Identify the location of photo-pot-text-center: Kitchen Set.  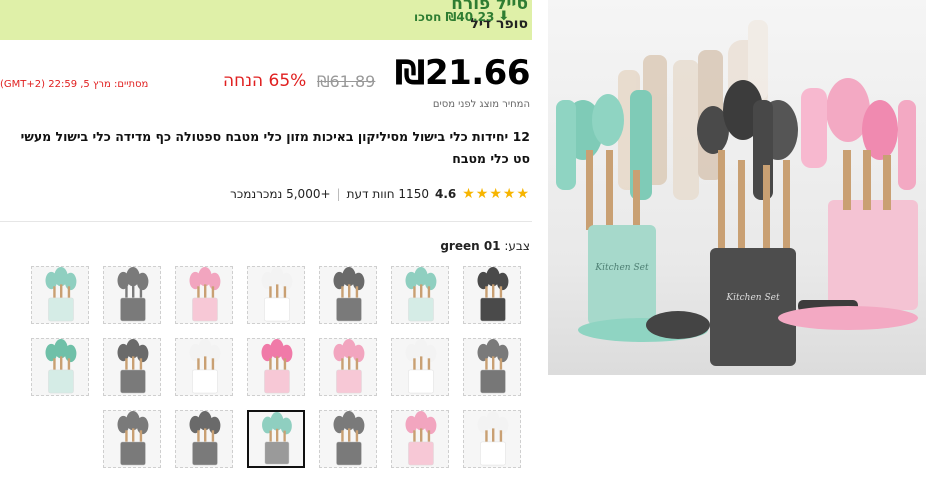
(752, 298).